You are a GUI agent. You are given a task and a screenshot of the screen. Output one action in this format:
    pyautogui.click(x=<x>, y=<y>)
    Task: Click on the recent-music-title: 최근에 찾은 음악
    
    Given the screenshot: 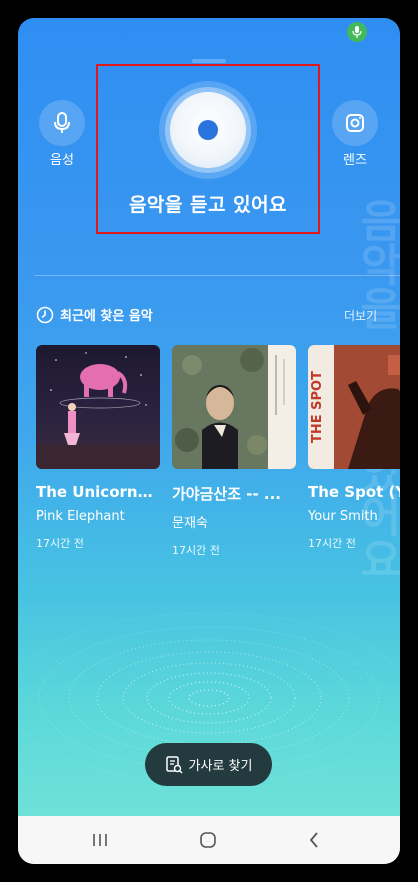 What is the action you would take?
    pyautogui.click(x=106, y=316)
    